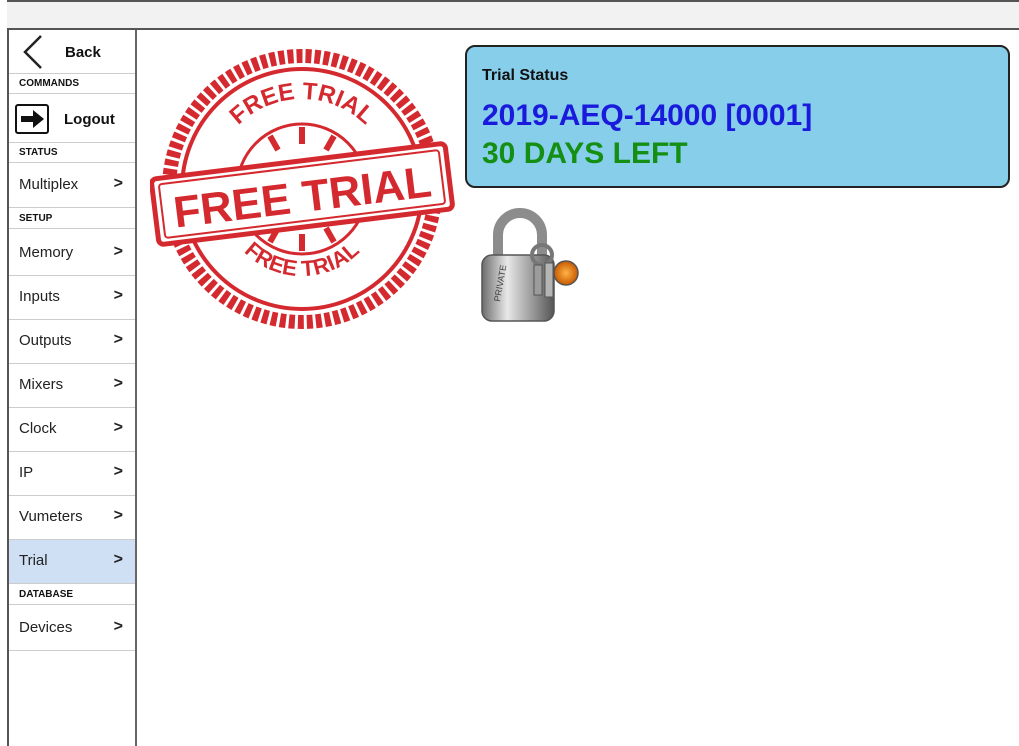 The width and height of the screenshot is (1019, 746). Describe the element at coordinates (72, 430) in the screenshot. I see `sidebar-item-clock: Clock >` at that location.